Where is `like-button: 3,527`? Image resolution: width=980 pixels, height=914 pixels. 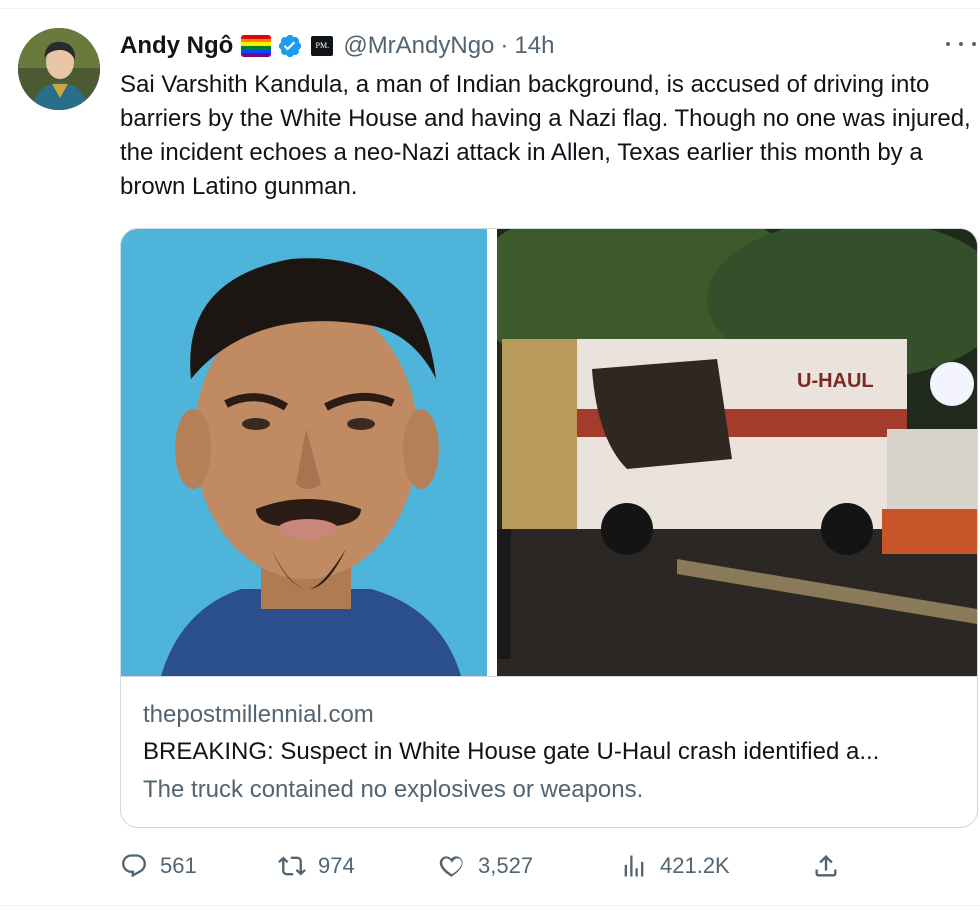 like-button: 3,527 is located at coordinates (485, 866).